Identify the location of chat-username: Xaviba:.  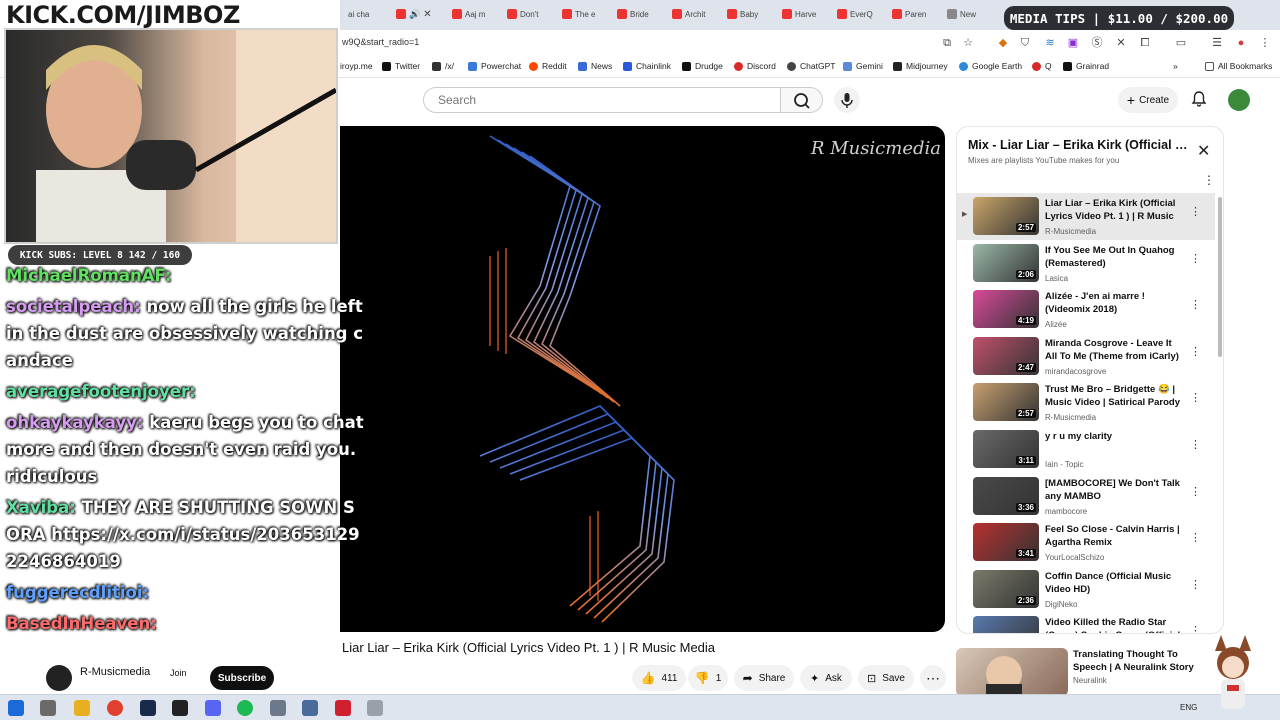
(41, 507).